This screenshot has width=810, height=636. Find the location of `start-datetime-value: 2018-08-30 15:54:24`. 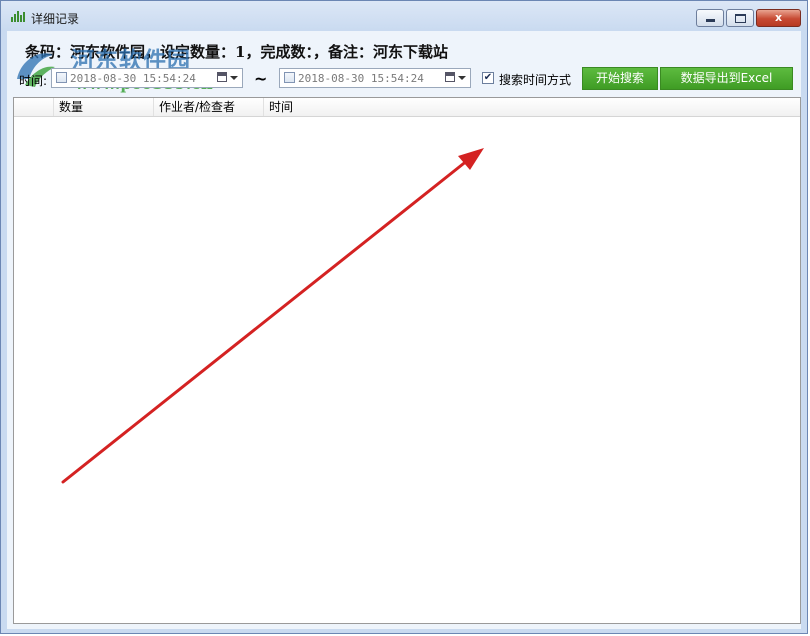

start-datetime-value: 2018-08-30 15:54:24 is located at coordinates (133, 78).